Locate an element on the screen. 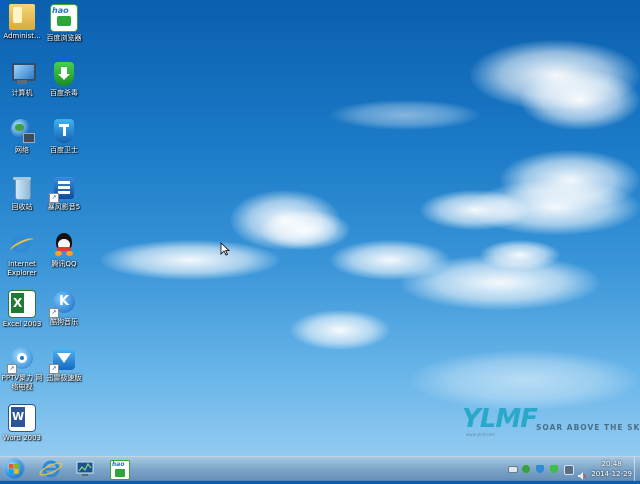 The width and height of the screenshot is (640, 484). clock-date: 2014-12-29 is located at coordinates (611, 474).